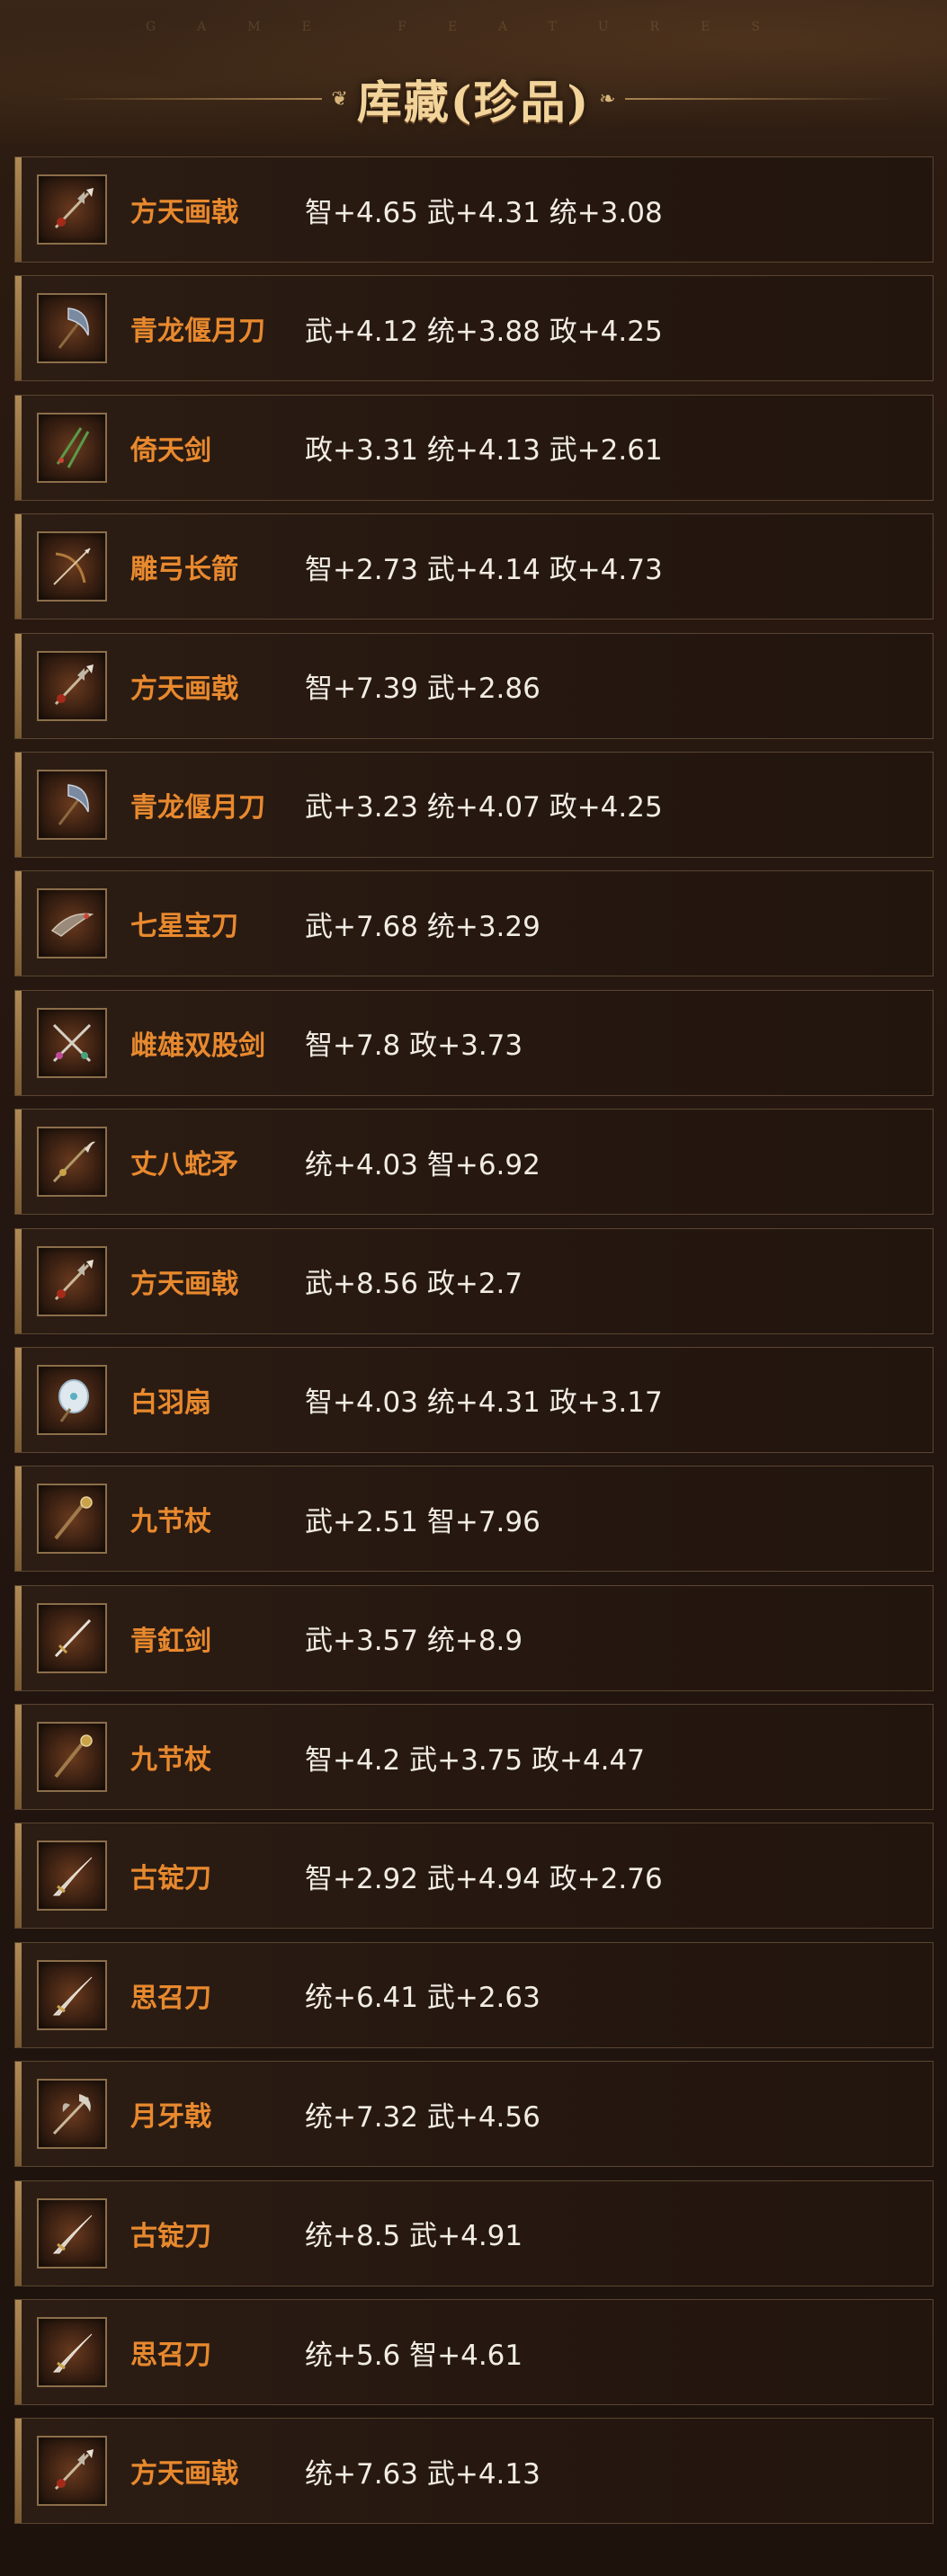 The width and height of the screenshot is (947, 2576). Describe the element at coordinates (414, 1046) in the screenshot. I see `treasure-stats: 智+7.8 政+3.73` at that location.